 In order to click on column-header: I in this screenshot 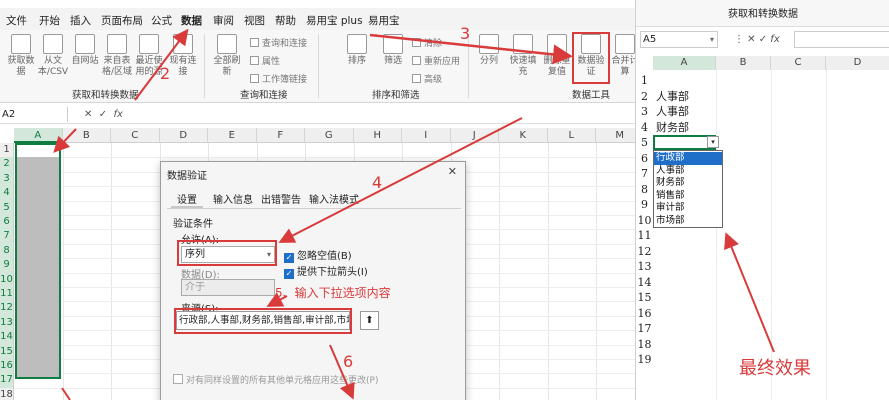, I will do `click(426, 135)`.